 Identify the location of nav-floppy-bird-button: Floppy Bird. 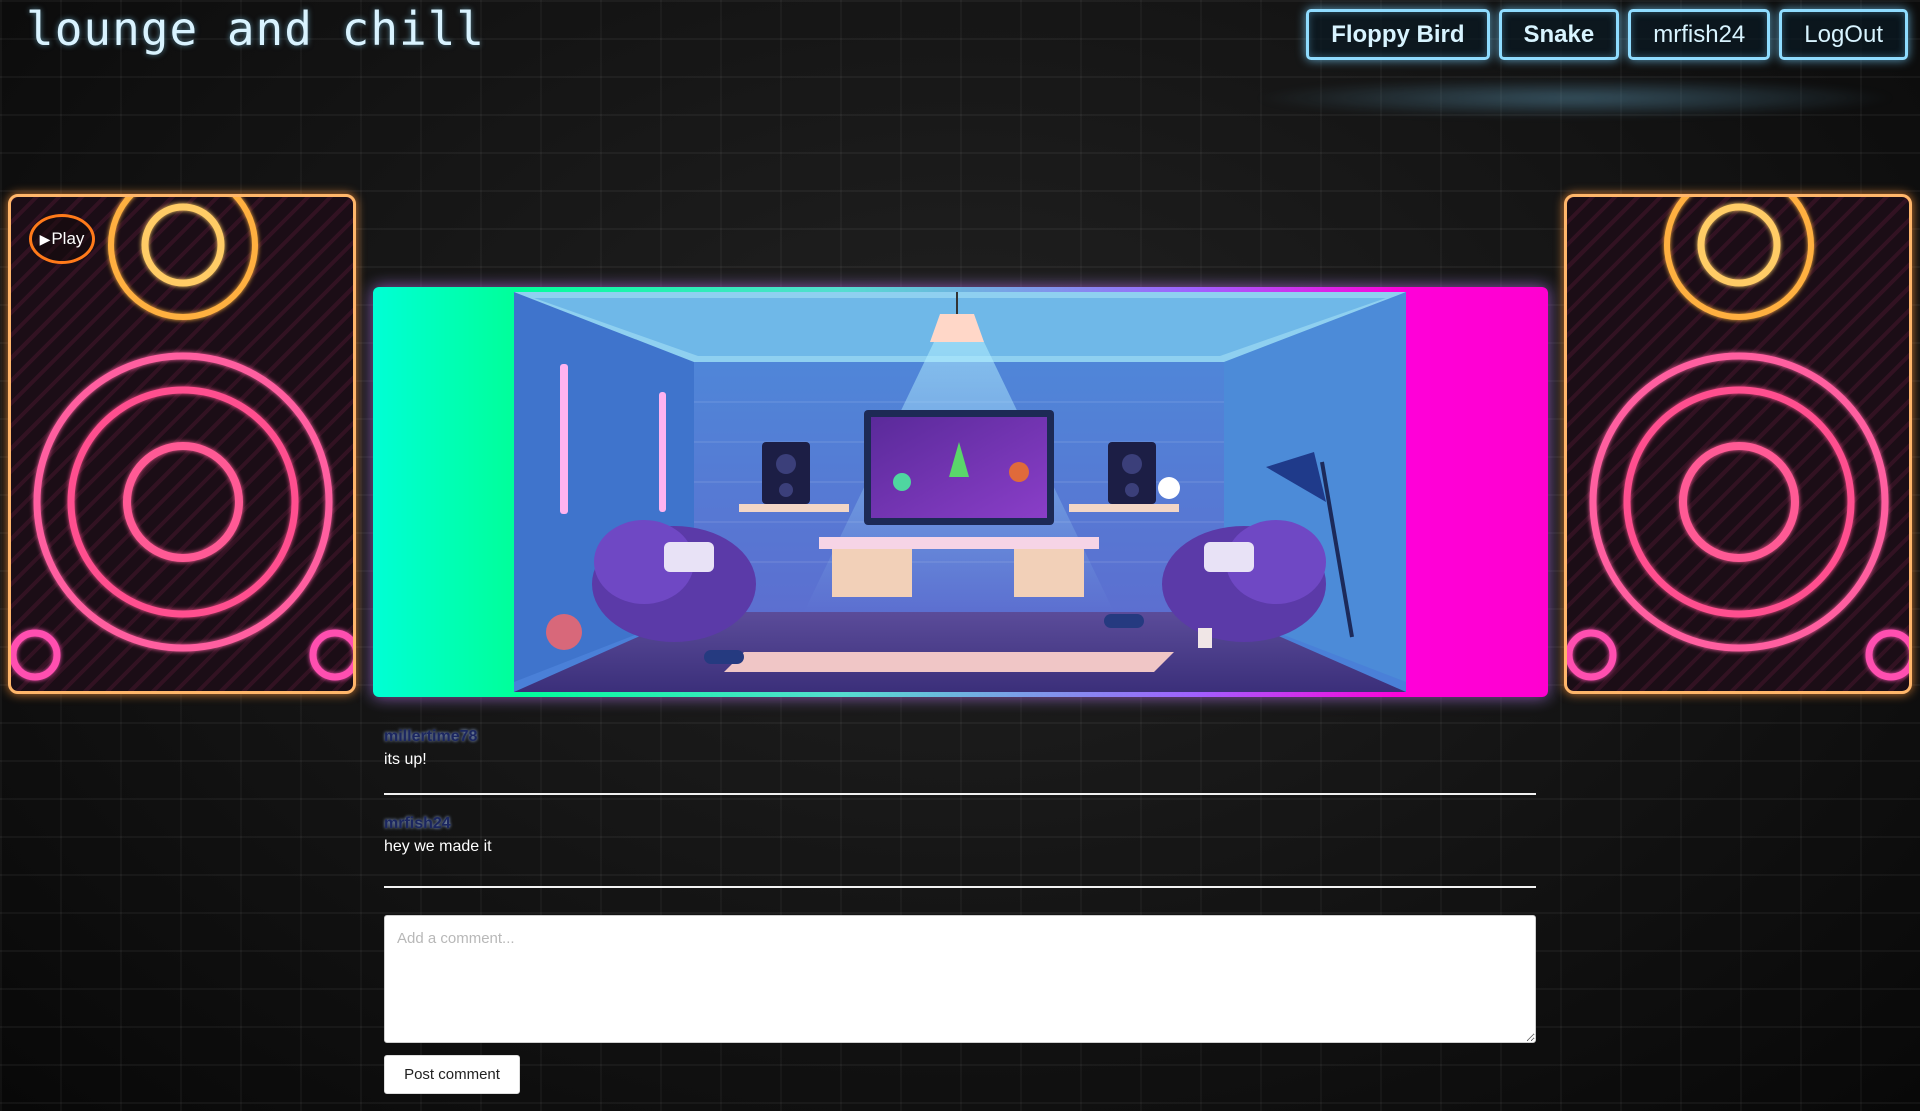
(1398, 34).